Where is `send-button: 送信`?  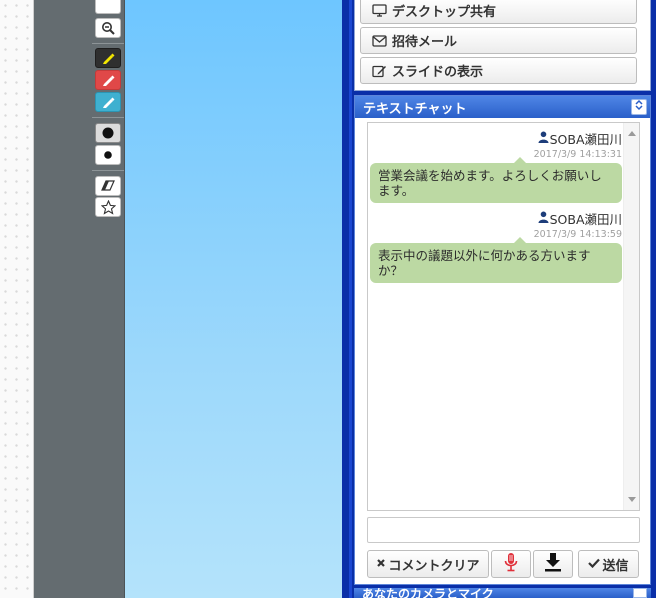 send-button: 送信 is located at coordinates (608, 564).